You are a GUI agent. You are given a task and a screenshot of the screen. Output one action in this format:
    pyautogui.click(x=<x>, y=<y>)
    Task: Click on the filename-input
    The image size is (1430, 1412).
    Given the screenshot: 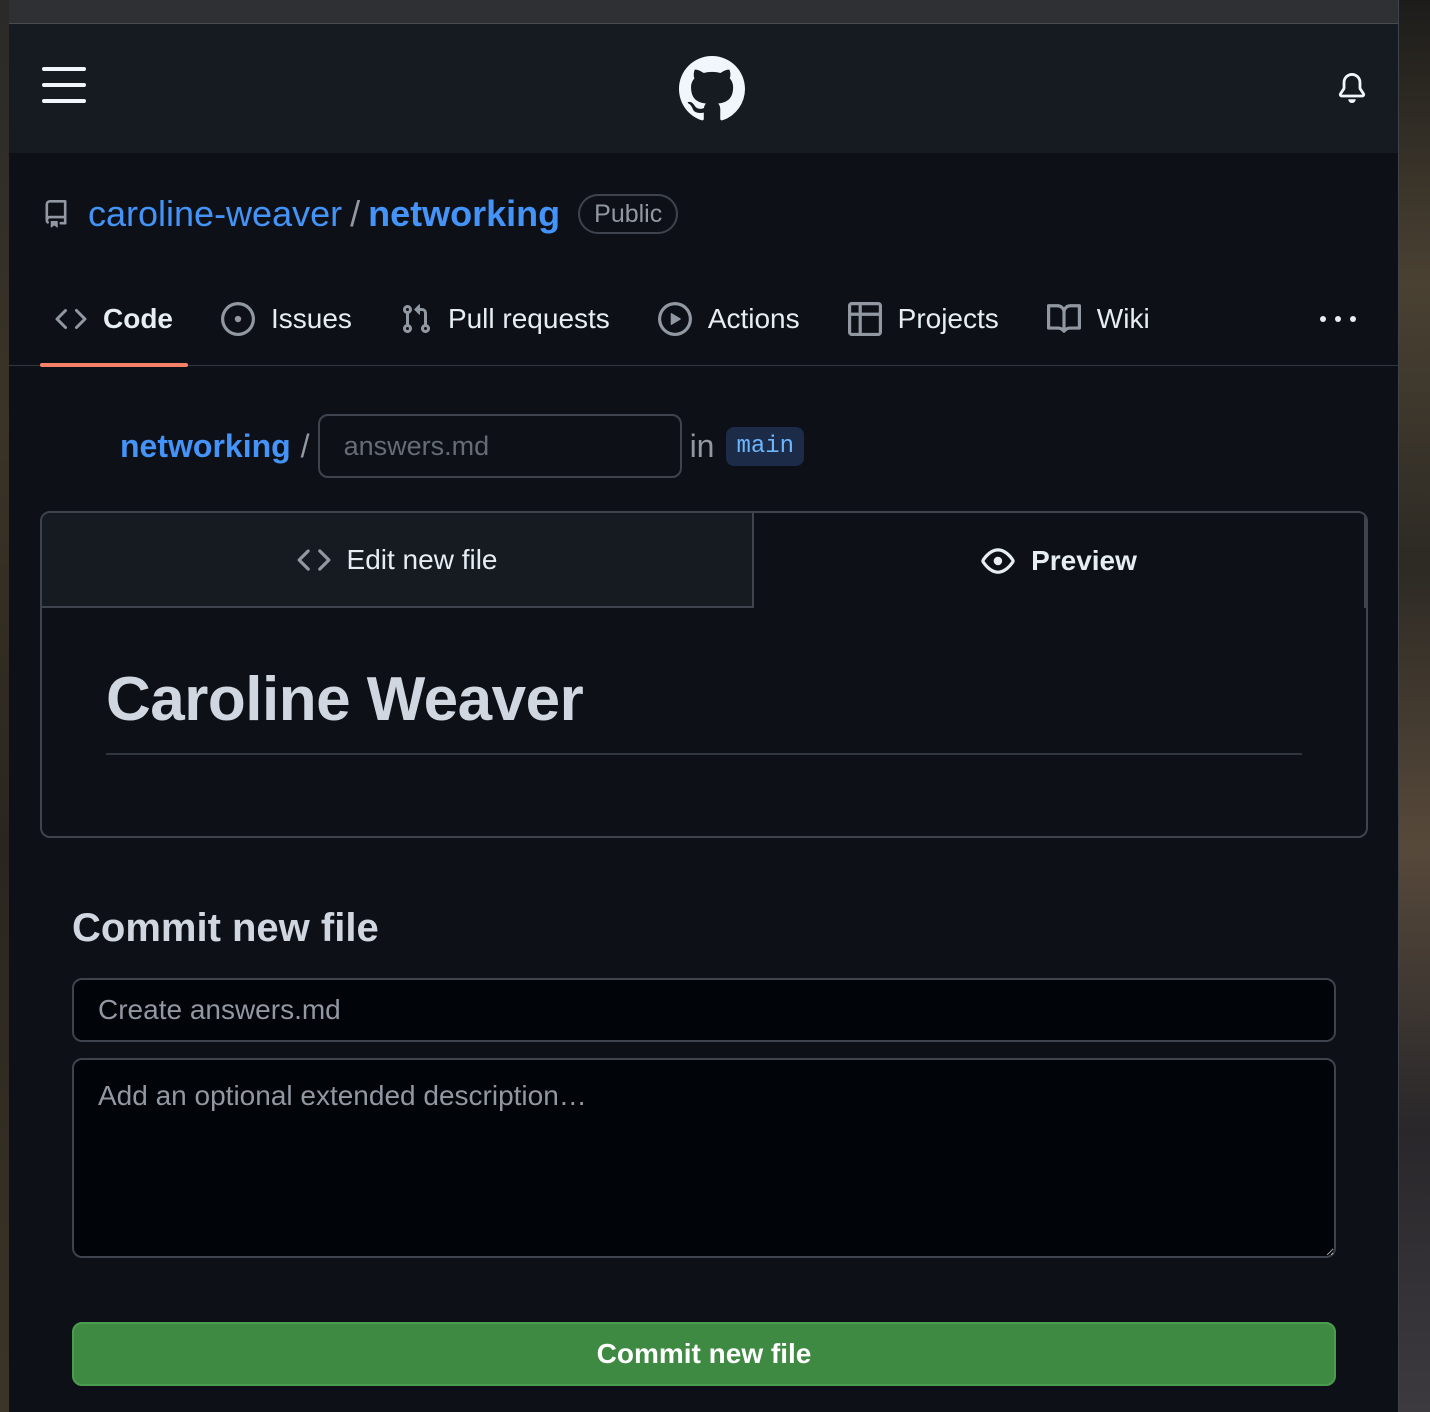 What is the action you would take?
    pyautogui.click(x=499, y=446)
    